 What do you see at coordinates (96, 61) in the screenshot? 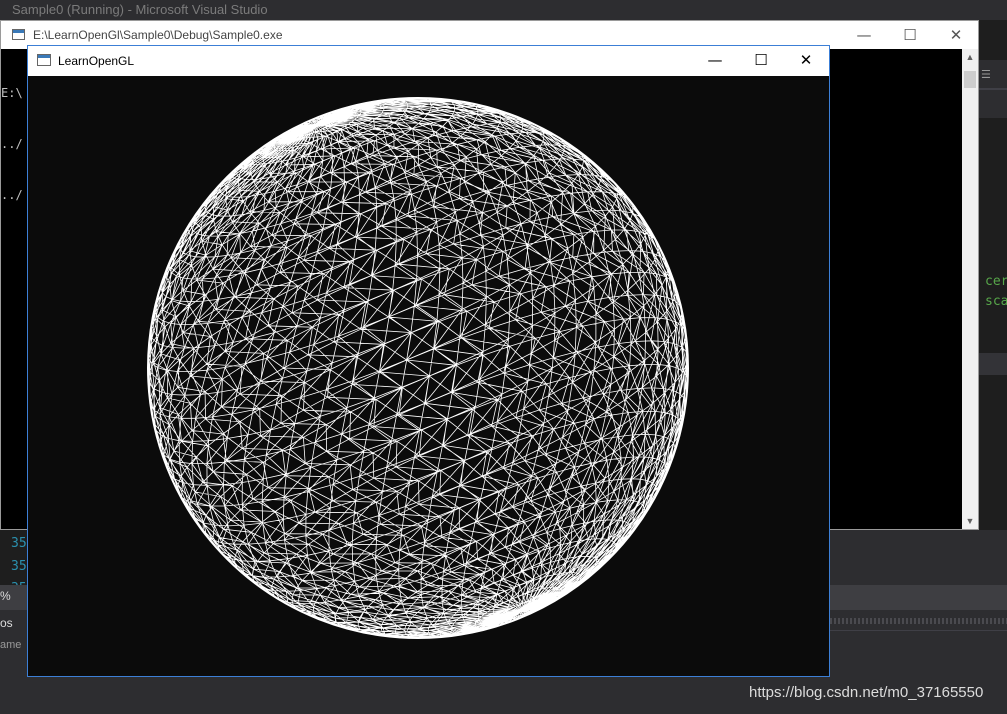
I see `opengl-window-title: LearnOpenGL` at bounding box center [96, 61].